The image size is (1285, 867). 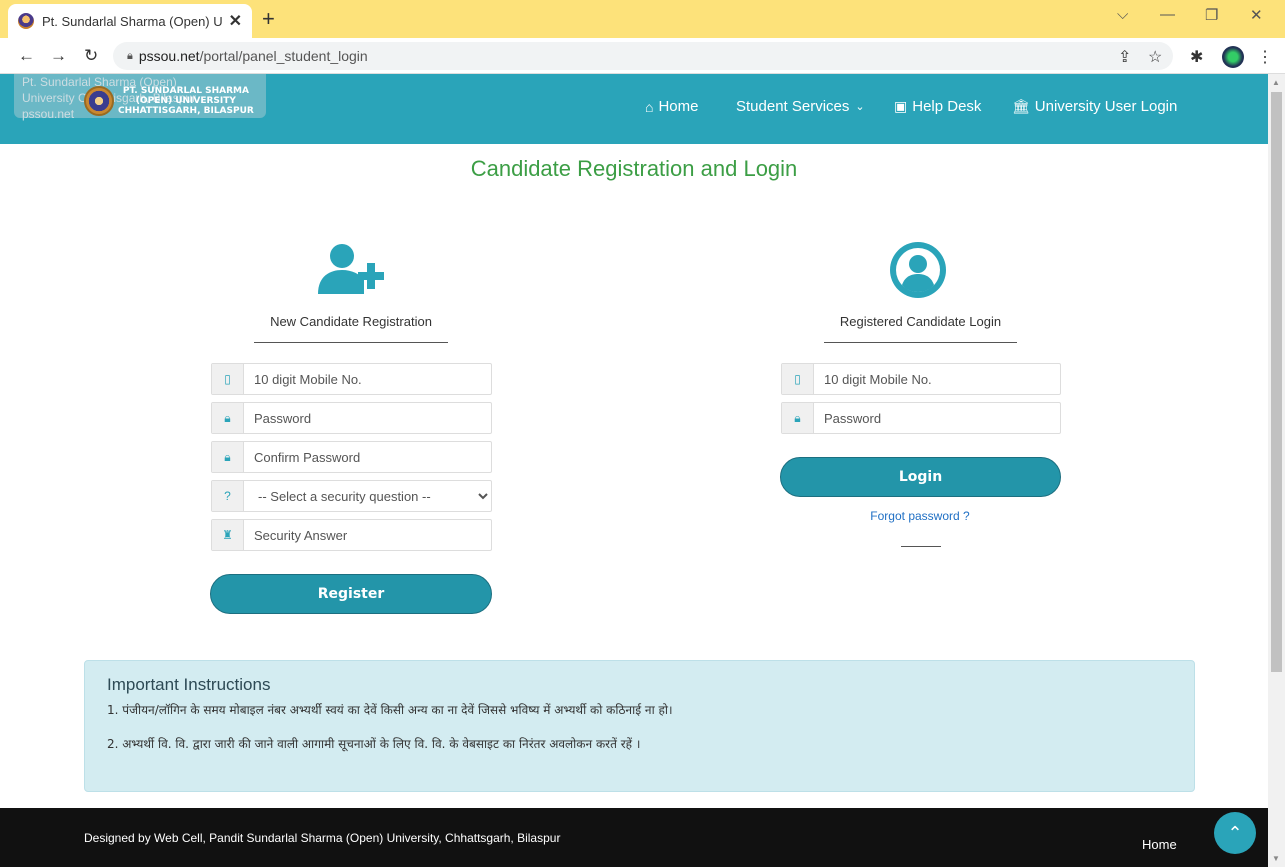 What do you see at coordinates (367, 496) in the screenshot?
I see `security-question-select: -- Select a security question --` at bounding box center [367, 496].